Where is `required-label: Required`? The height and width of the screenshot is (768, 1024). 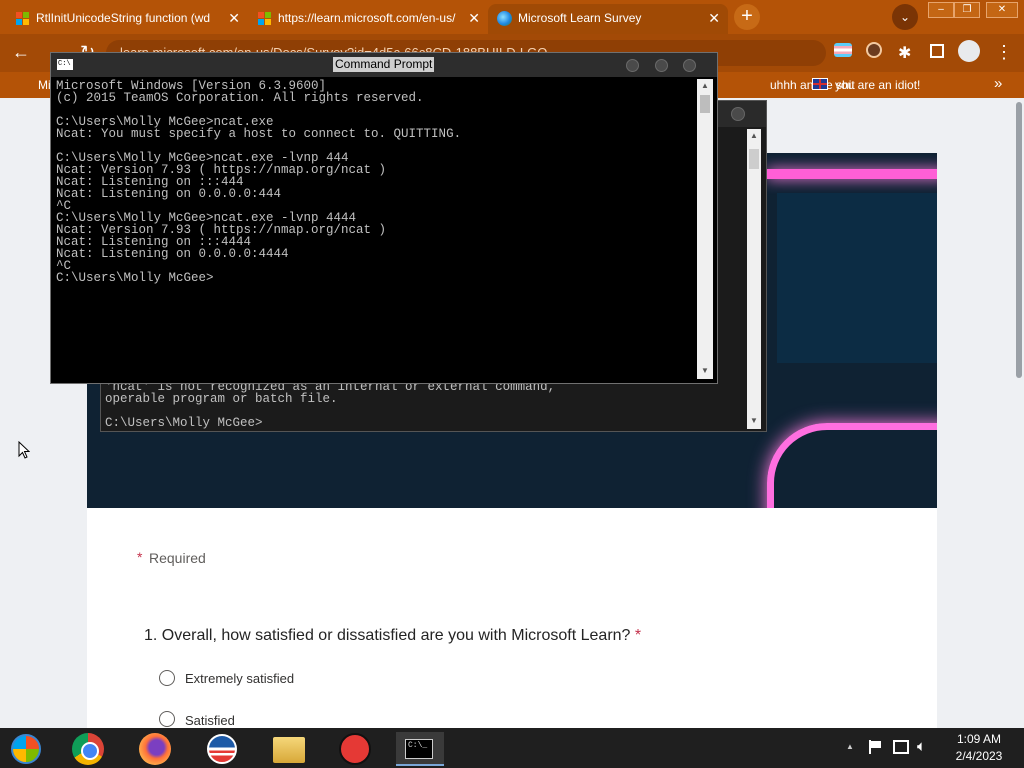 required-label: Required is located at coordinates (177, 558).